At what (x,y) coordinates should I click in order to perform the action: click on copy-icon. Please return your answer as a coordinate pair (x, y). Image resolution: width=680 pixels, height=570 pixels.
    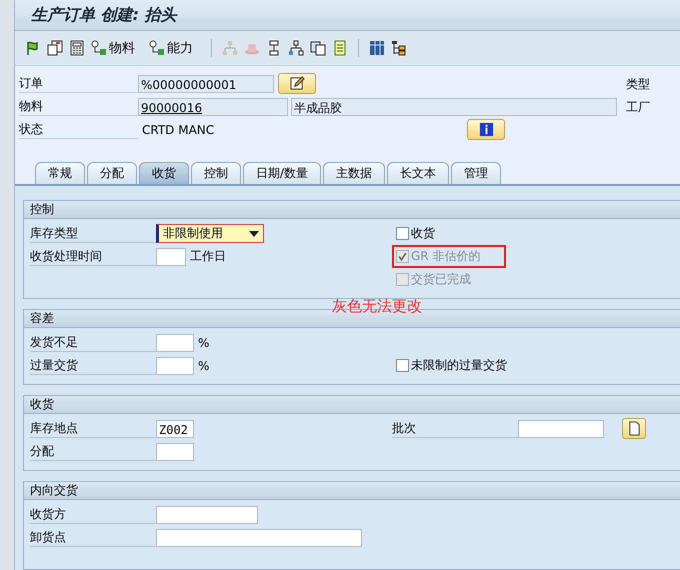
    Looking at the image, I should click on (318, 48).